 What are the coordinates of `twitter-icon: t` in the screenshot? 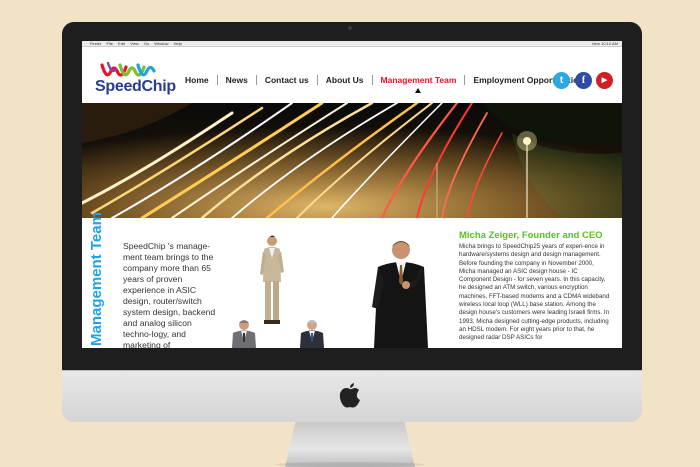 It's located at (561, 80).